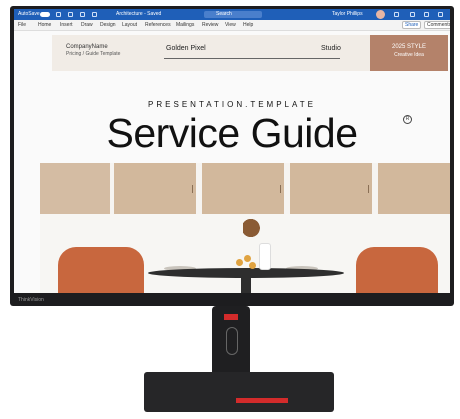  What do you see at coordinates (252, 58) in the screenshot?
I see `divider` at bounding box center [252, 58].